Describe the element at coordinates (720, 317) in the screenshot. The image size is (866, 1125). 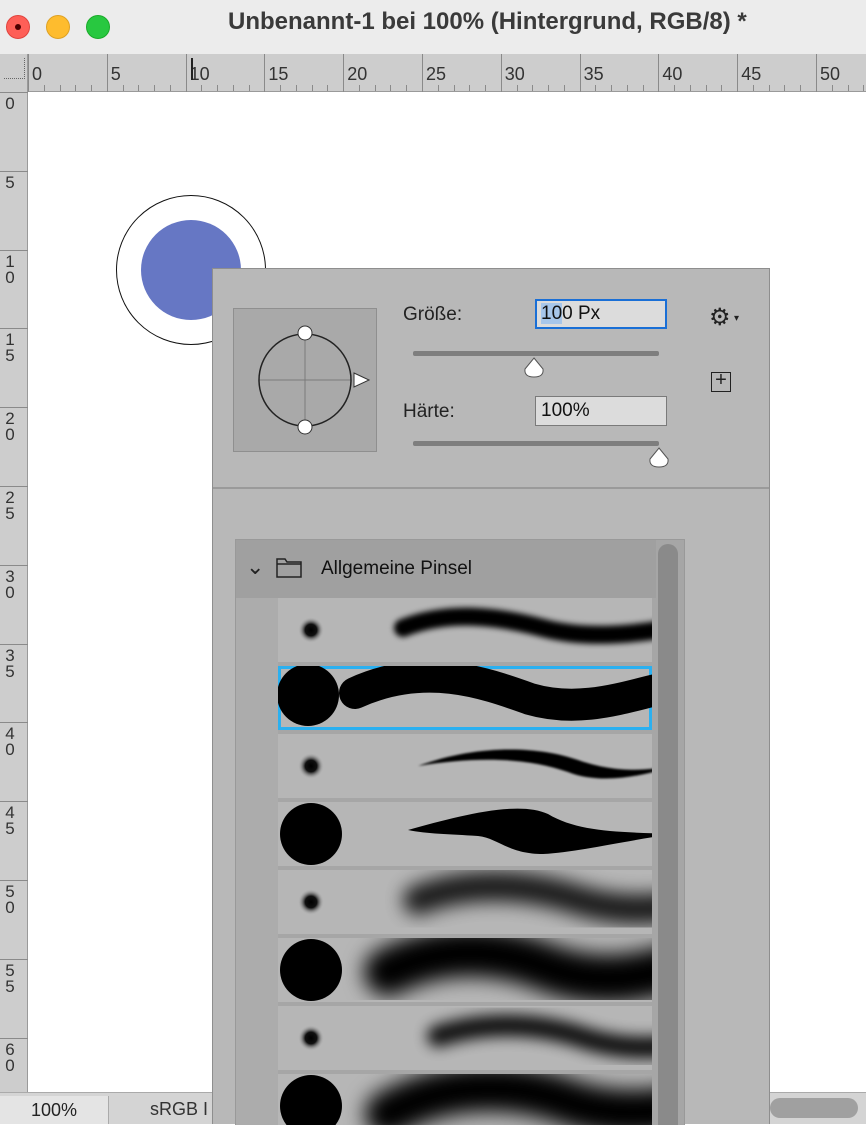
I see `gear-icon: ⚙` at that location.